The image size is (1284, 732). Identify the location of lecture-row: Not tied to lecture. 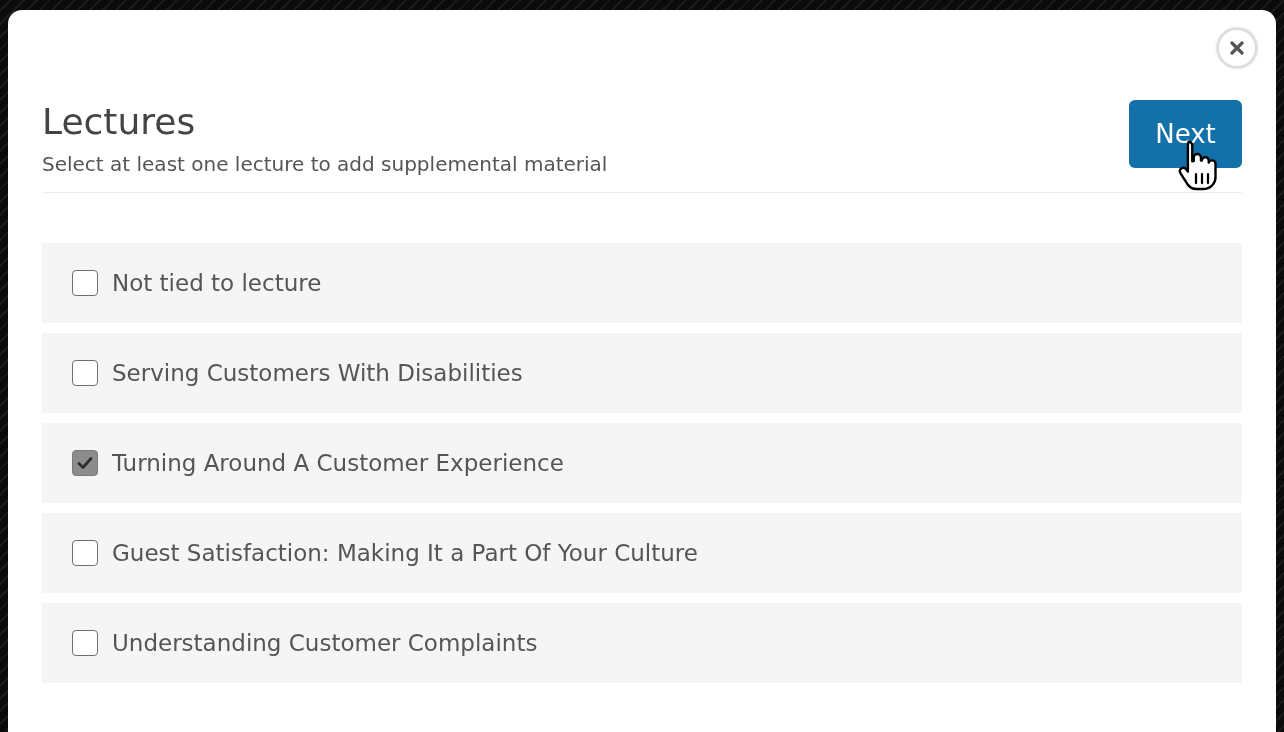
(642, 283).